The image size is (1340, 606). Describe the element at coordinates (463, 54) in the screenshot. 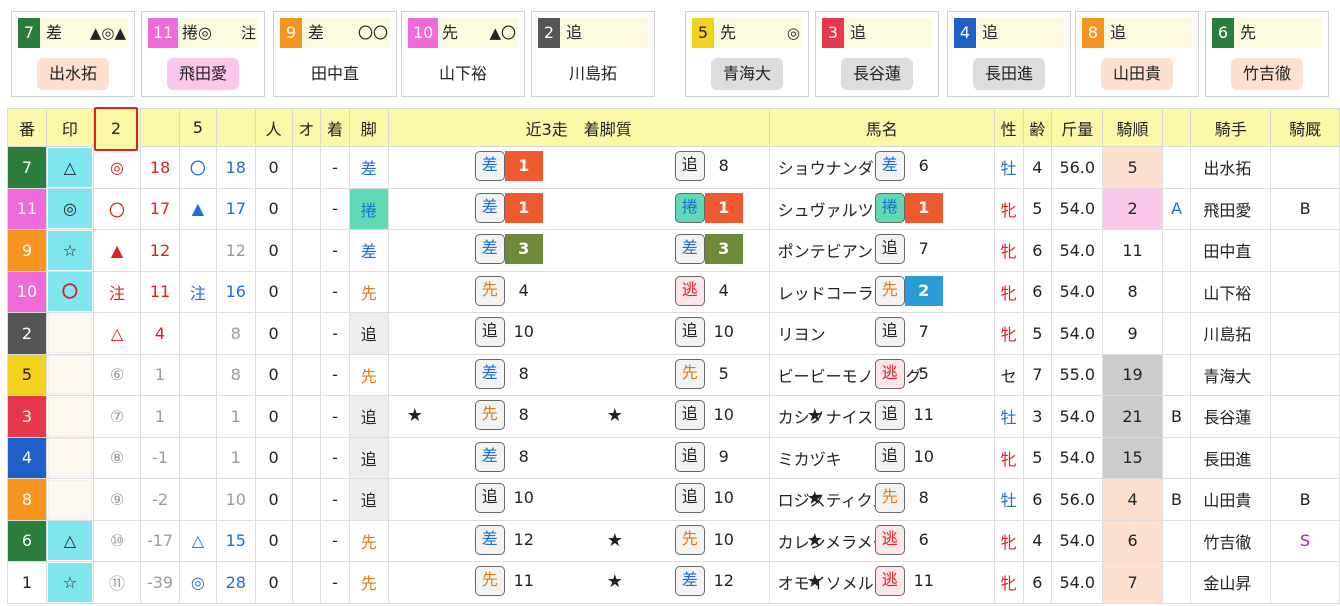

I see `horse-card: 10 先 ▲〇 山下裕` at that location.